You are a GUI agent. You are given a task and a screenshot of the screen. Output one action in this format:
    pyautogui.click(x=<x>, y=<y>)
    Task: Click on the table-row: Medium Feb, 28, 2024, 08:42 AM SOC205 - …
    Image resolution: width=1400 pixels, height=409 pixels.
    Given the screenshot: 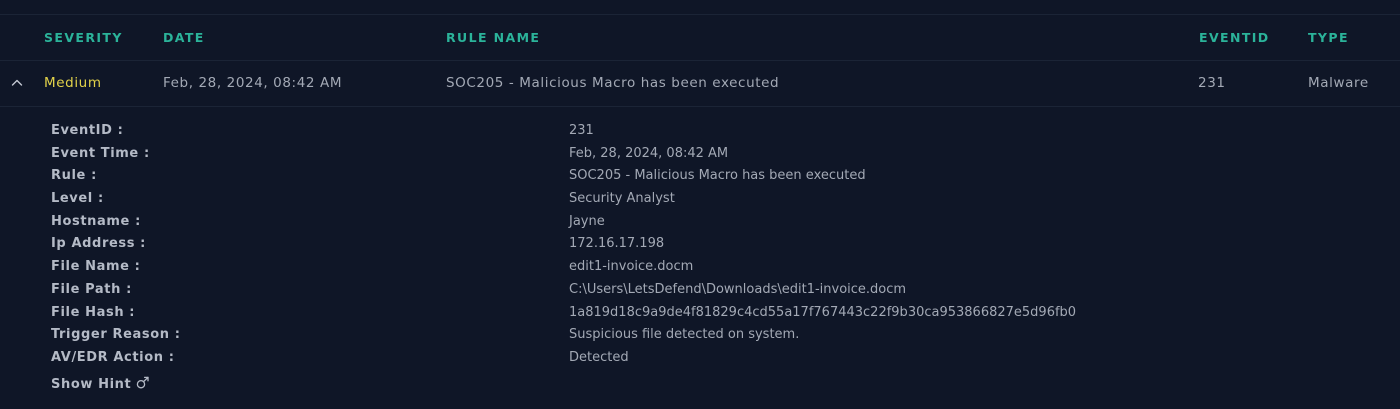 What is the action you would take?
    pyautogui.click(x=700, y=84)
    